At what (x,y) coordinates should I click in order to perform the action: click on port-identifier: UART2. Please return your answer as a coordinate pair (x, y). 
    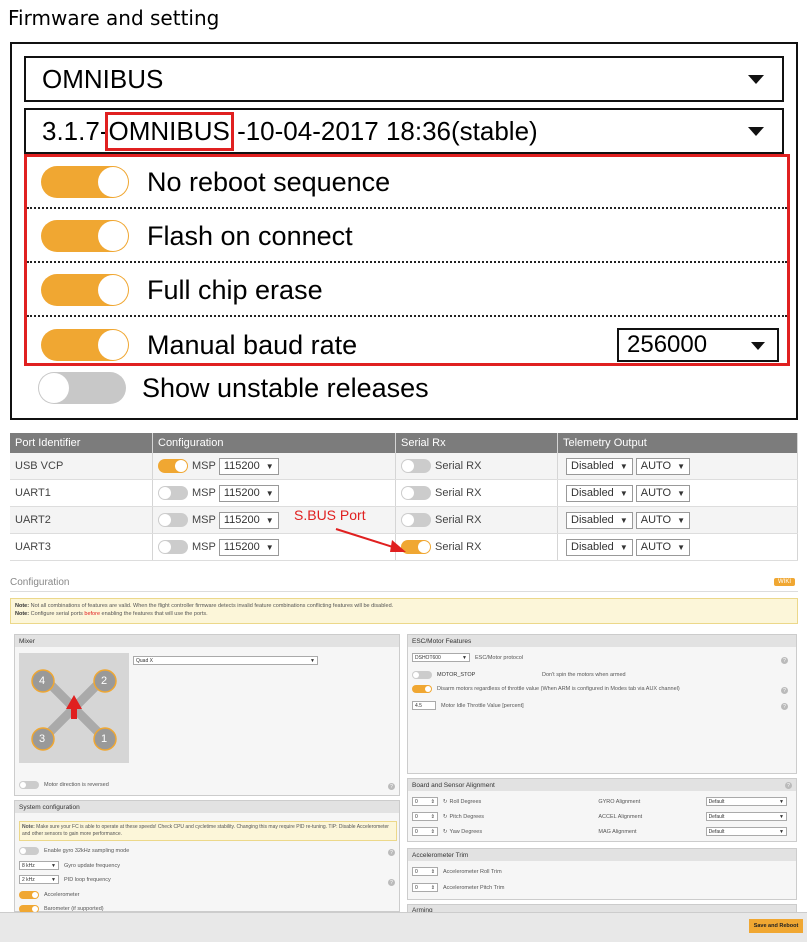
    Looking at the image, I should click on (81, 520).